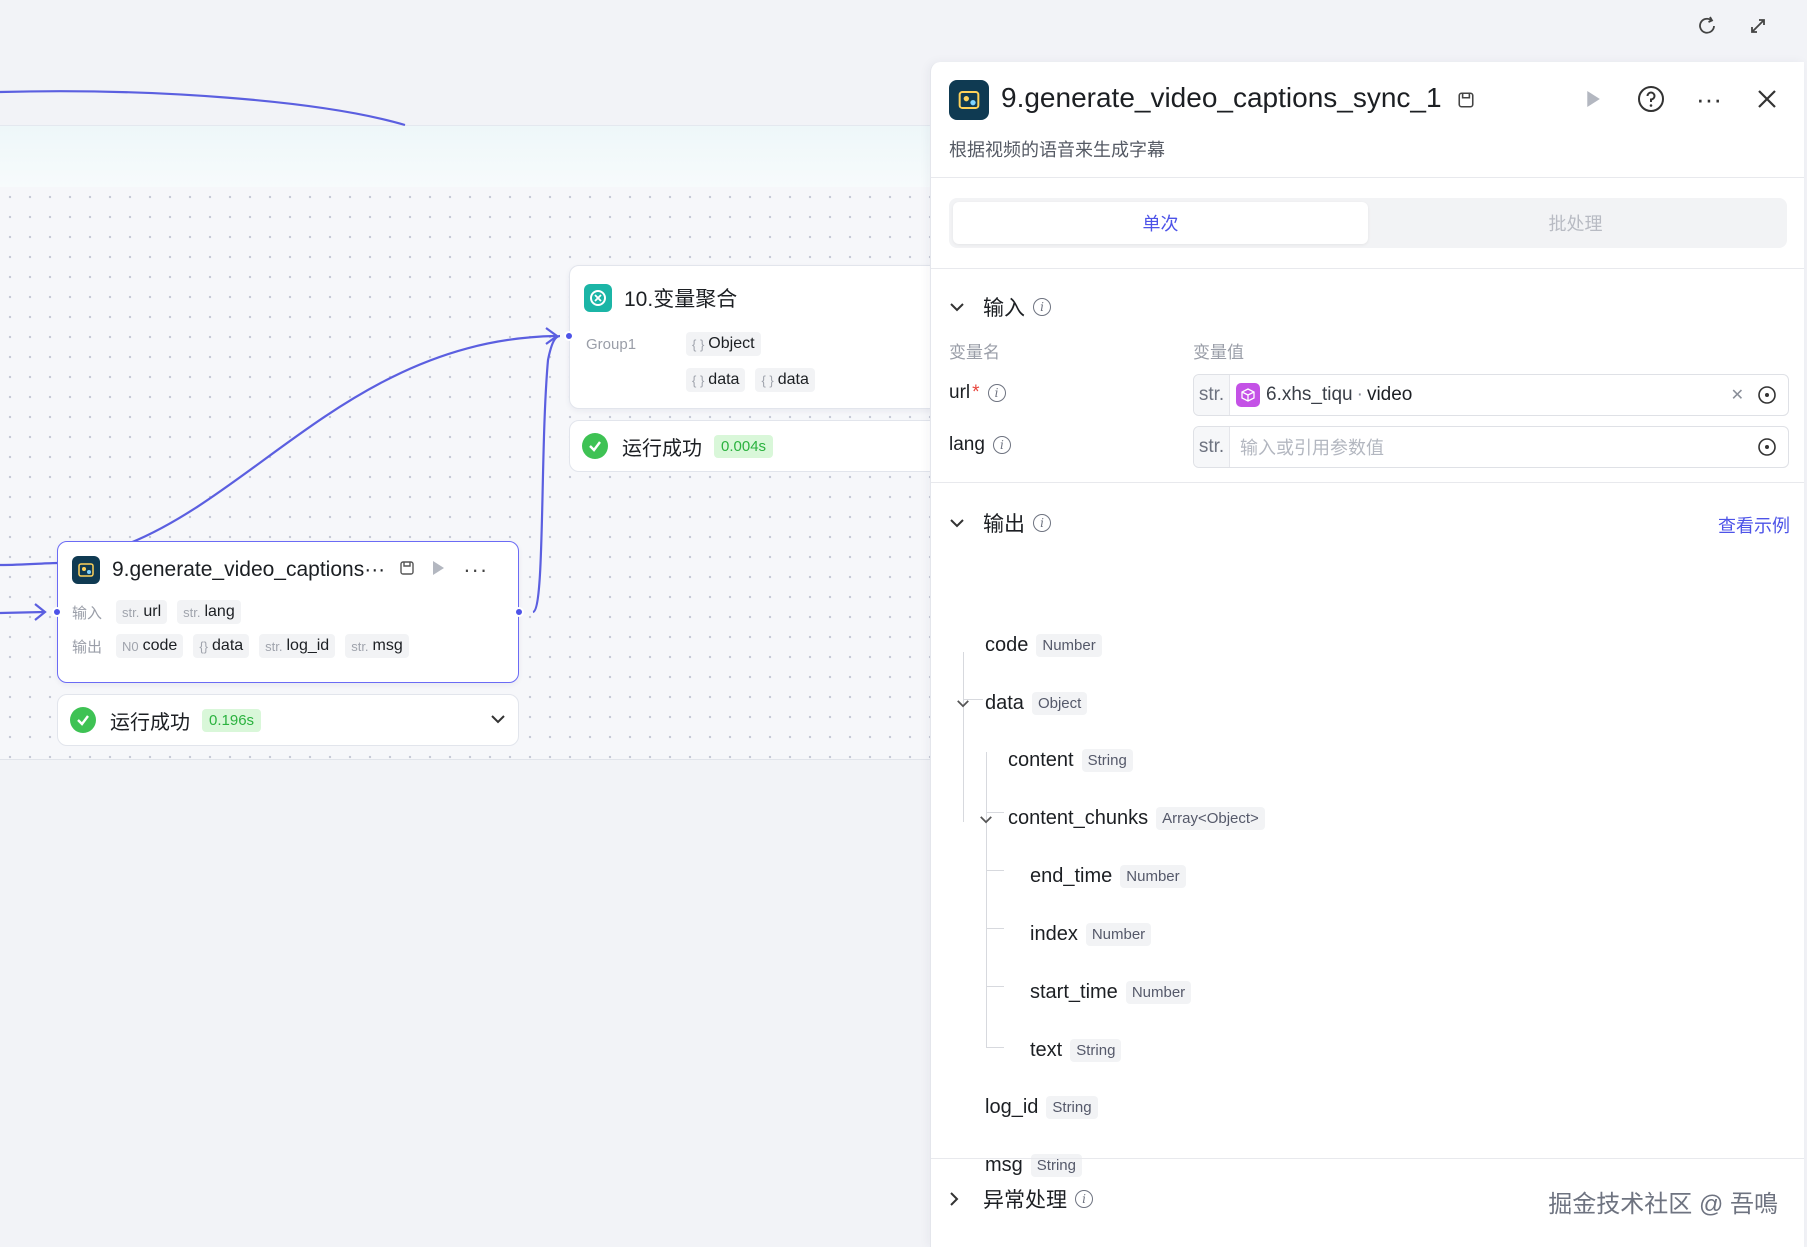 Image resolution: width=1807 pixels, height=1247 pixels. Describe the element at coordinates (744, 446) in the screenshot. I see `time-badge: 0.004s` at that location.